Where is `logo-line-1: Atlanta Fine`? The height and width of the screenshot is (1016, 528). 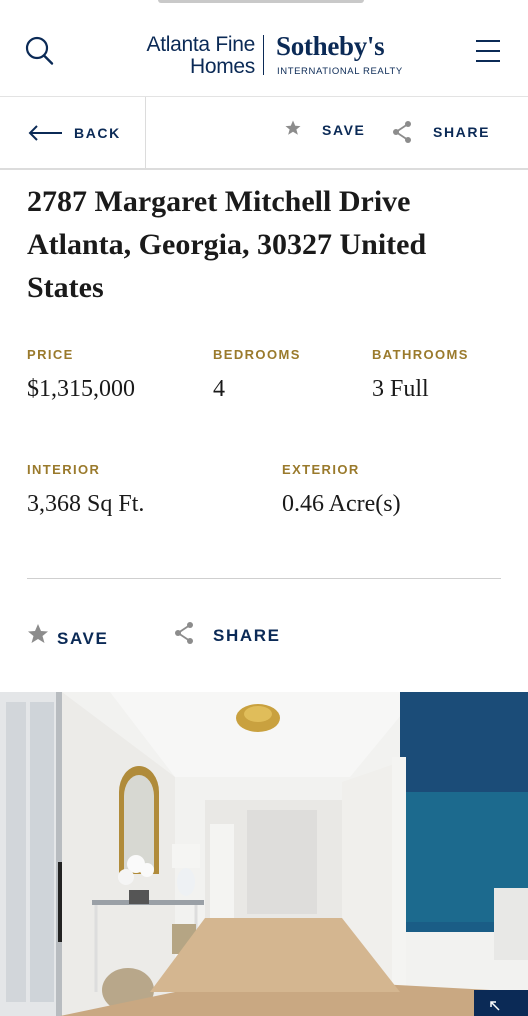
logo-line-1: Atlanta Fine is located at coordinates (201, 44).